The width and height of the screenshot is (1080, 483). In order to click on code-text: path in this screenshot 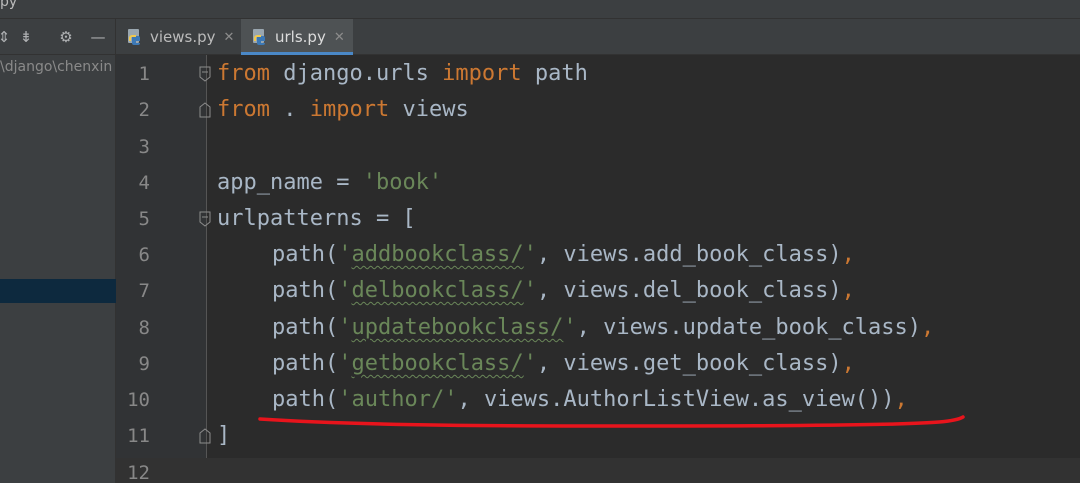, I will do `click(554, 73)`.